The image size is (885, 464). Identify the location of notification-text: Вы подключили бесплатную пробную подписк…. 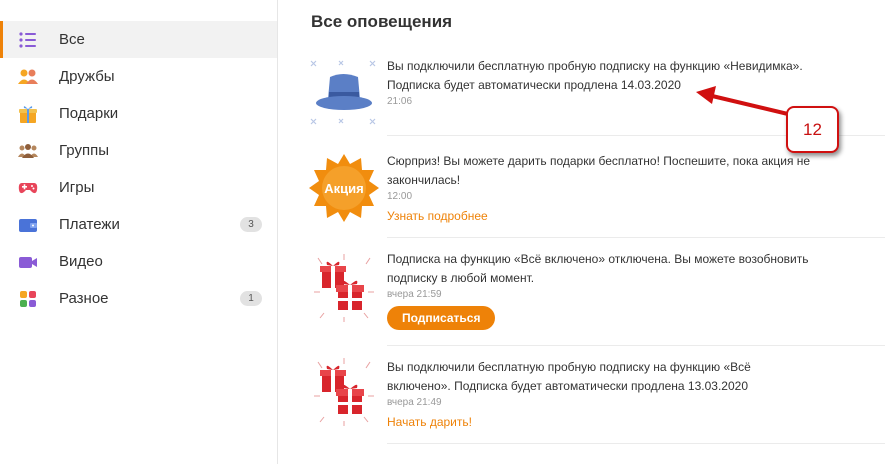
(569, 376).